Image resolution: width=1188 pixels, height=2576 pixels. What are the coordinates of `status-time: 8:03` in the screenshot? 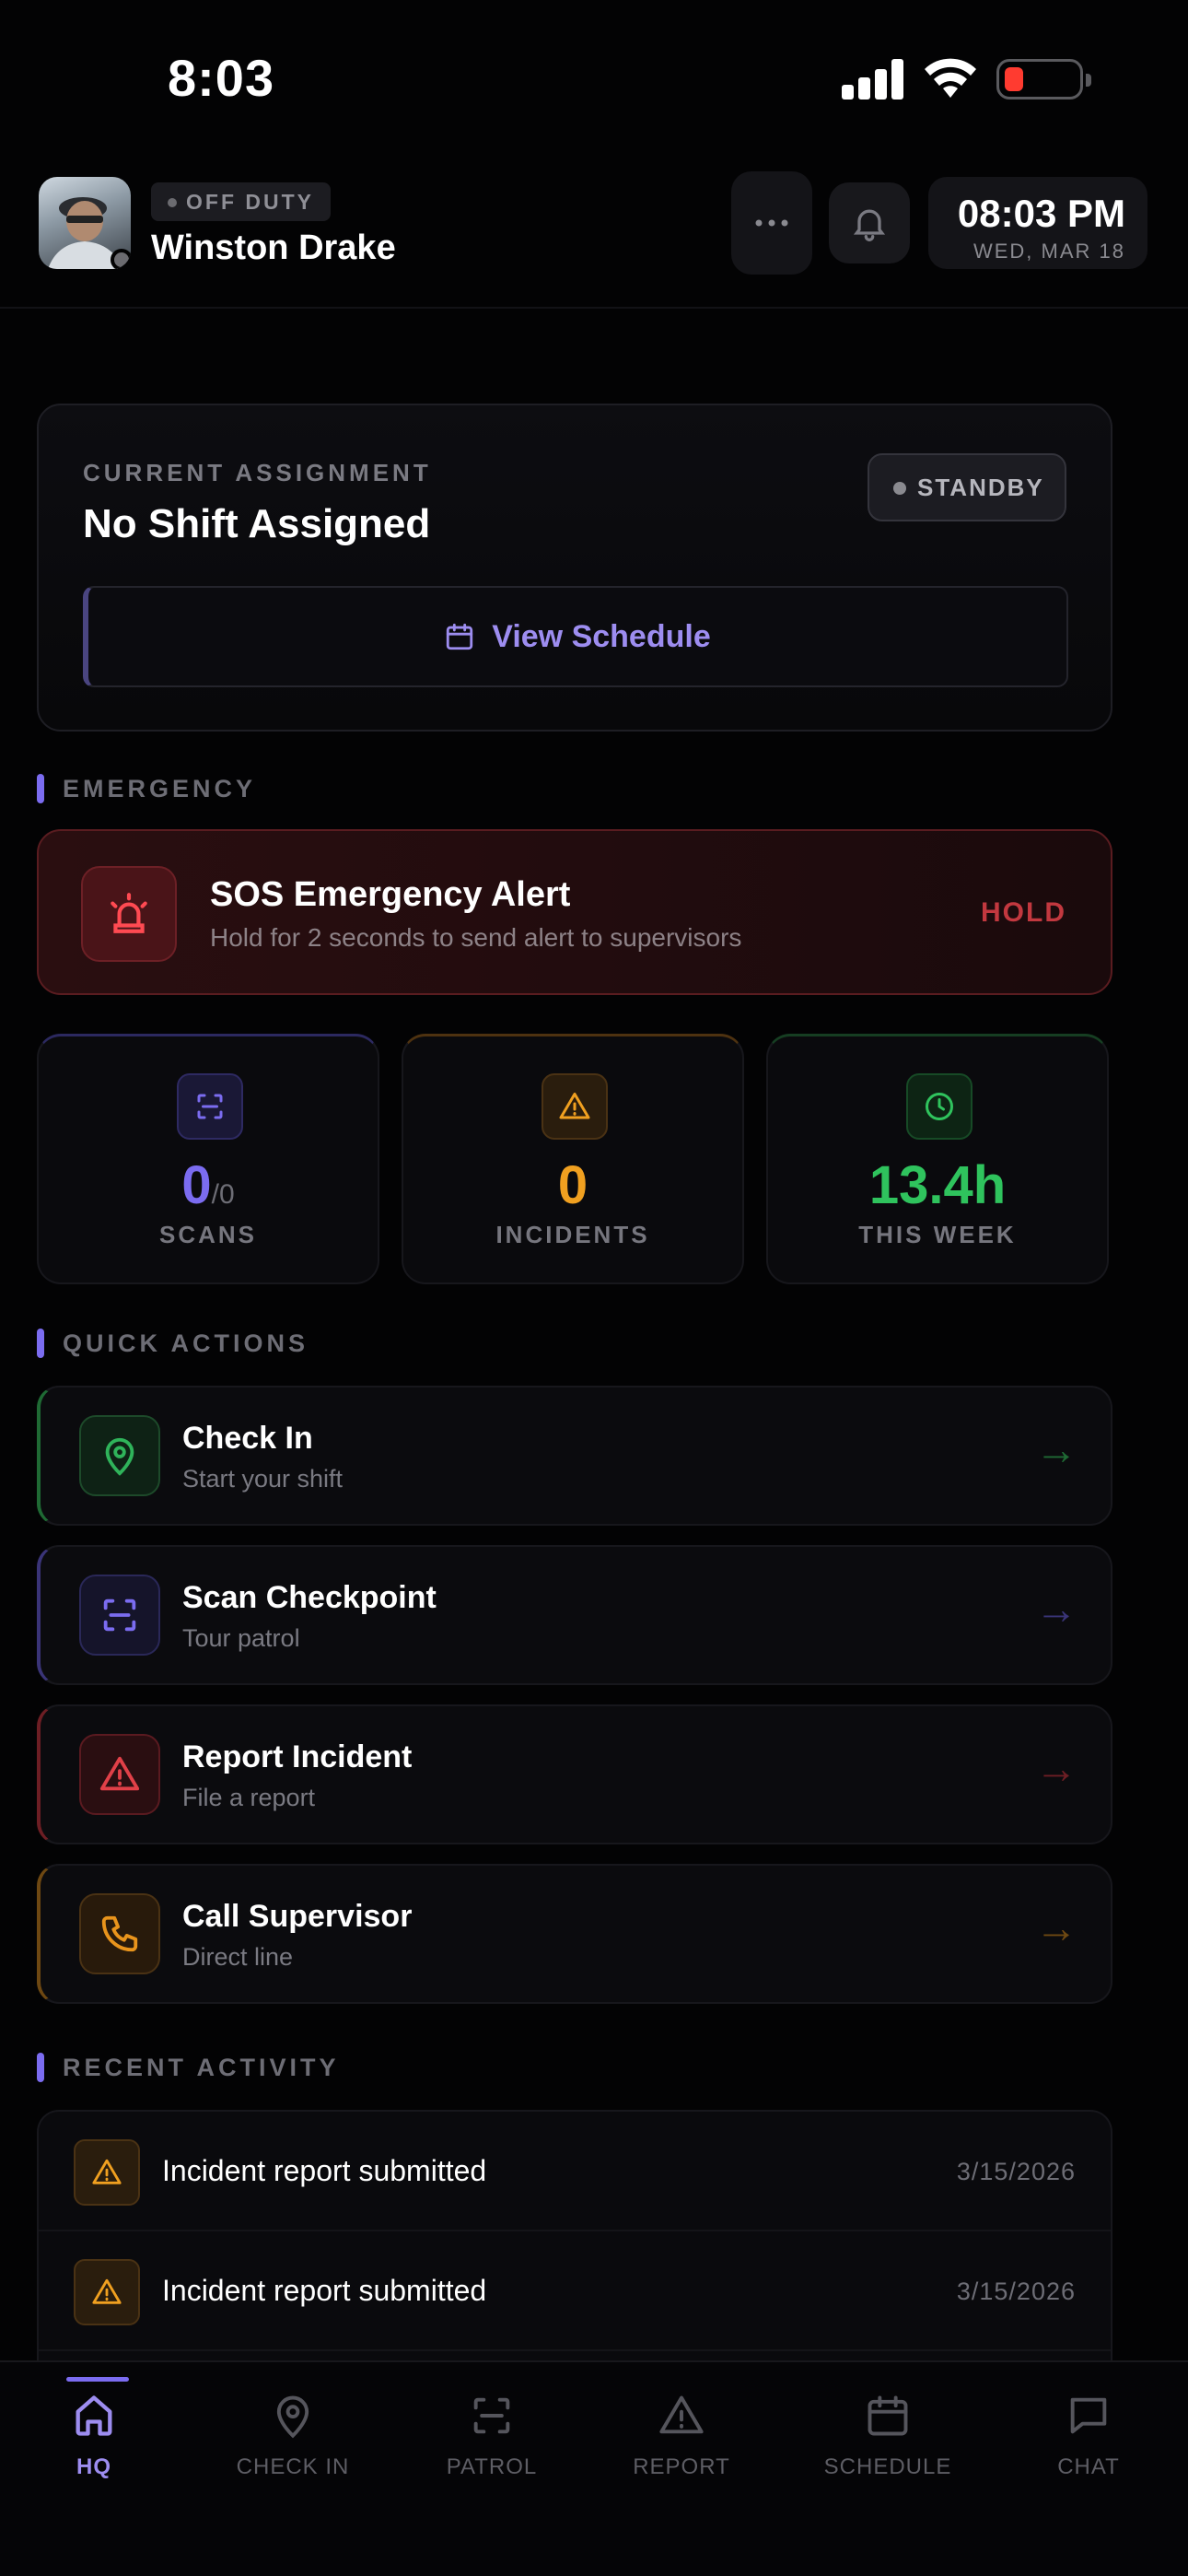 It's located at (221, 78).